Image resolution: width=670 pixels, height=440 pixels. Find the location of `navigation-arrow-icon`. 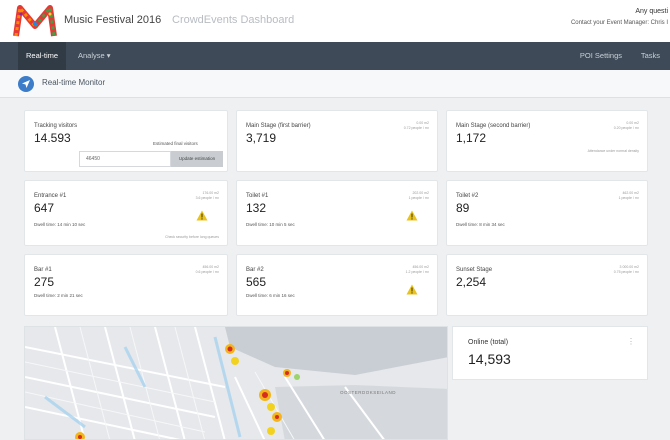

navigation-arrow-icon is located at coordinates (26, 84).